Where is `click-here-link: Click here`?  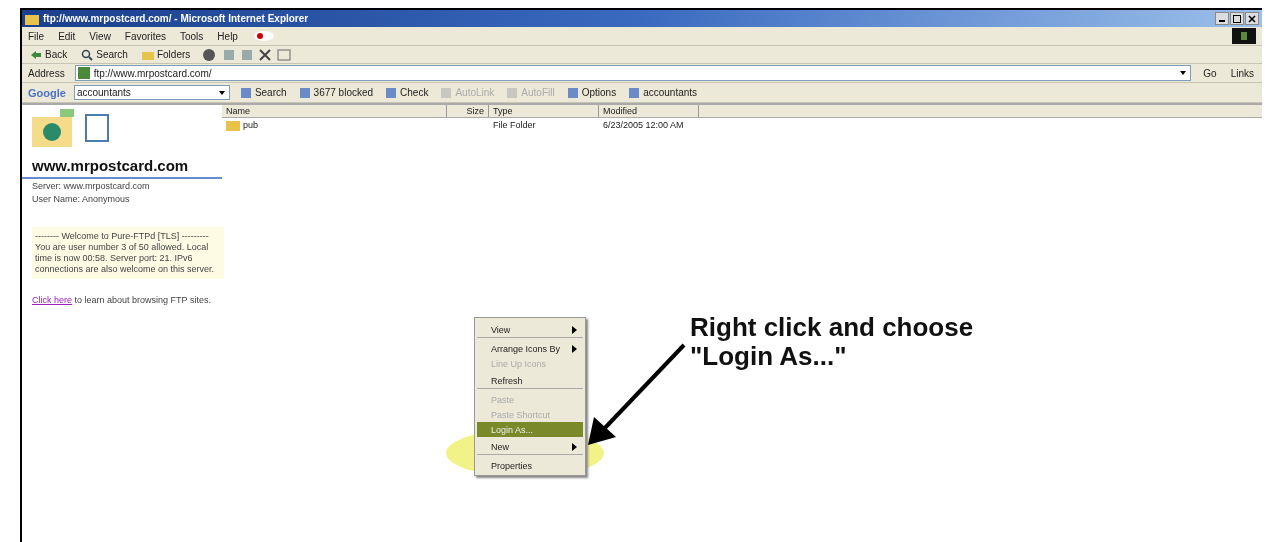
click-here-link: Click here is located at coordinates (52, 300).